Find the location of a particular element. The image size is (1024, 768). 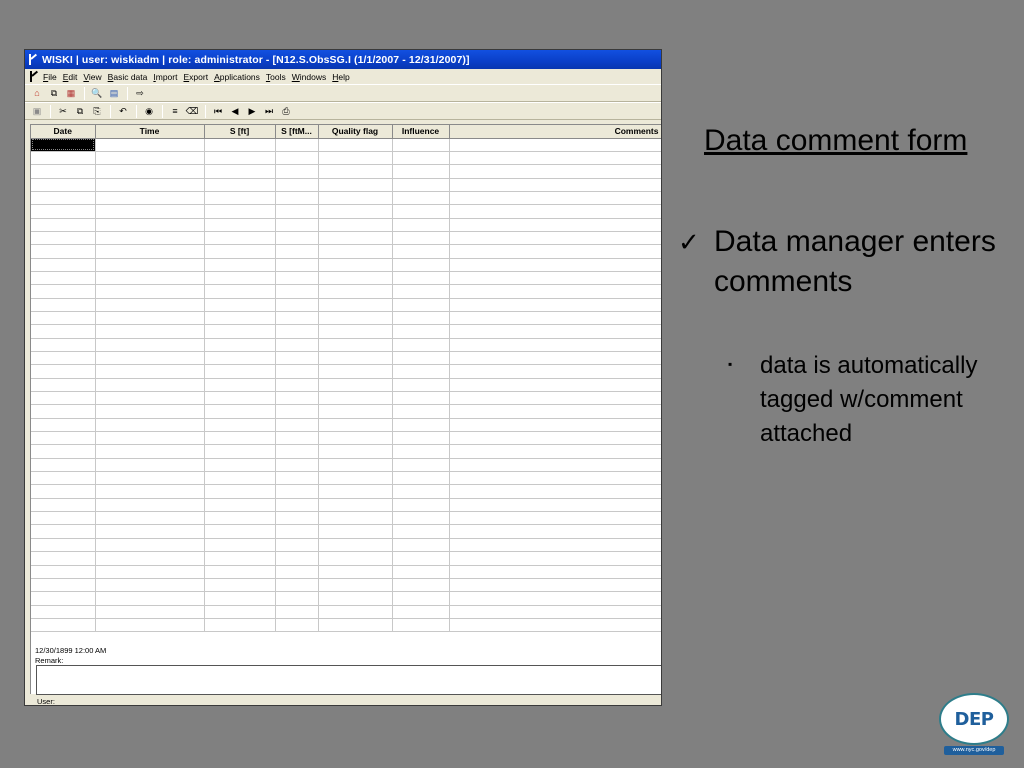

first-record-icon: ⏮ is located at coordinates (218, 111).